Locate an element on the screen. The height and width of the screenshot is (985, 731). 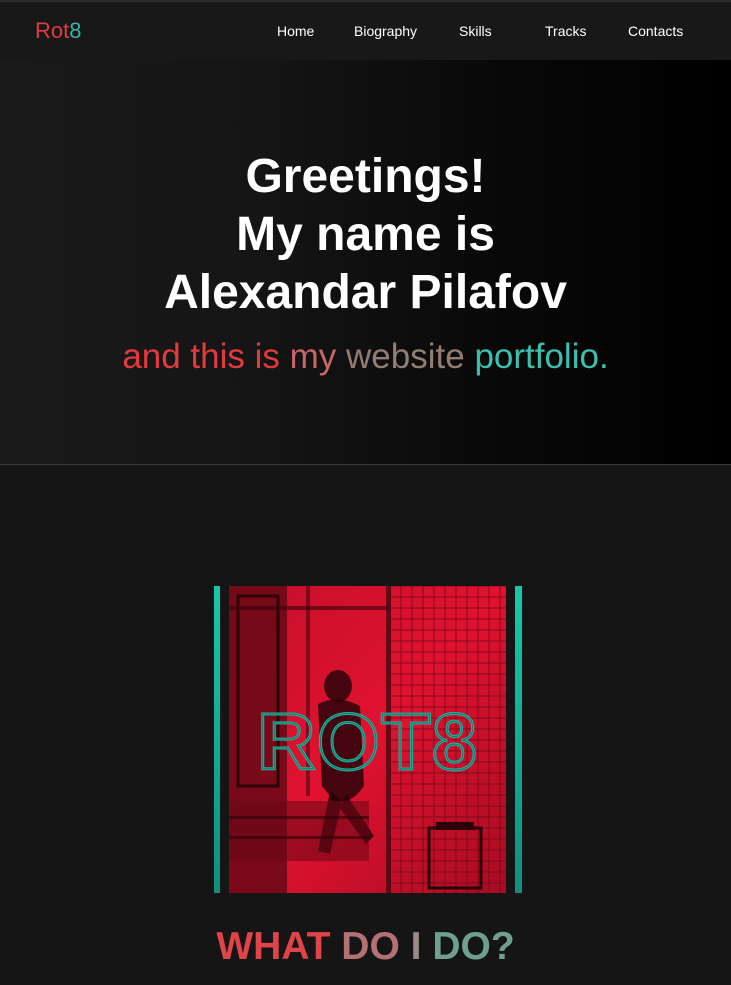
hero-subtitle: and this is my website portfolio. is located at coordinates (365, 357).